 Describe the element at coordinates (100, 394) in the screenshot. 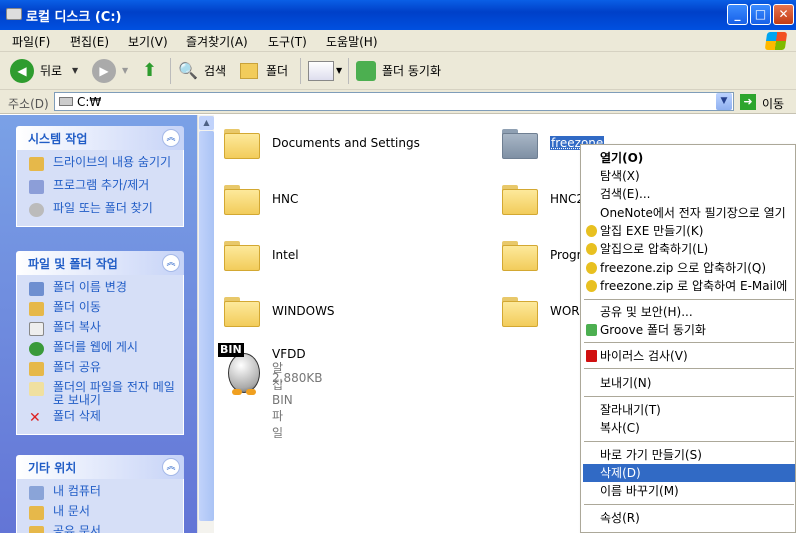

I see `sidebar-item-email: 폴더의 파일을 전자 메일로 보내기` at that location.